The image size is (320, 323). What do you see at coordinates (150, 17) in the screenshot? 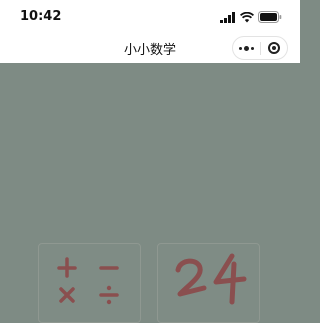
I see `status-bar: 10:42` at bounding box center [150, 17].